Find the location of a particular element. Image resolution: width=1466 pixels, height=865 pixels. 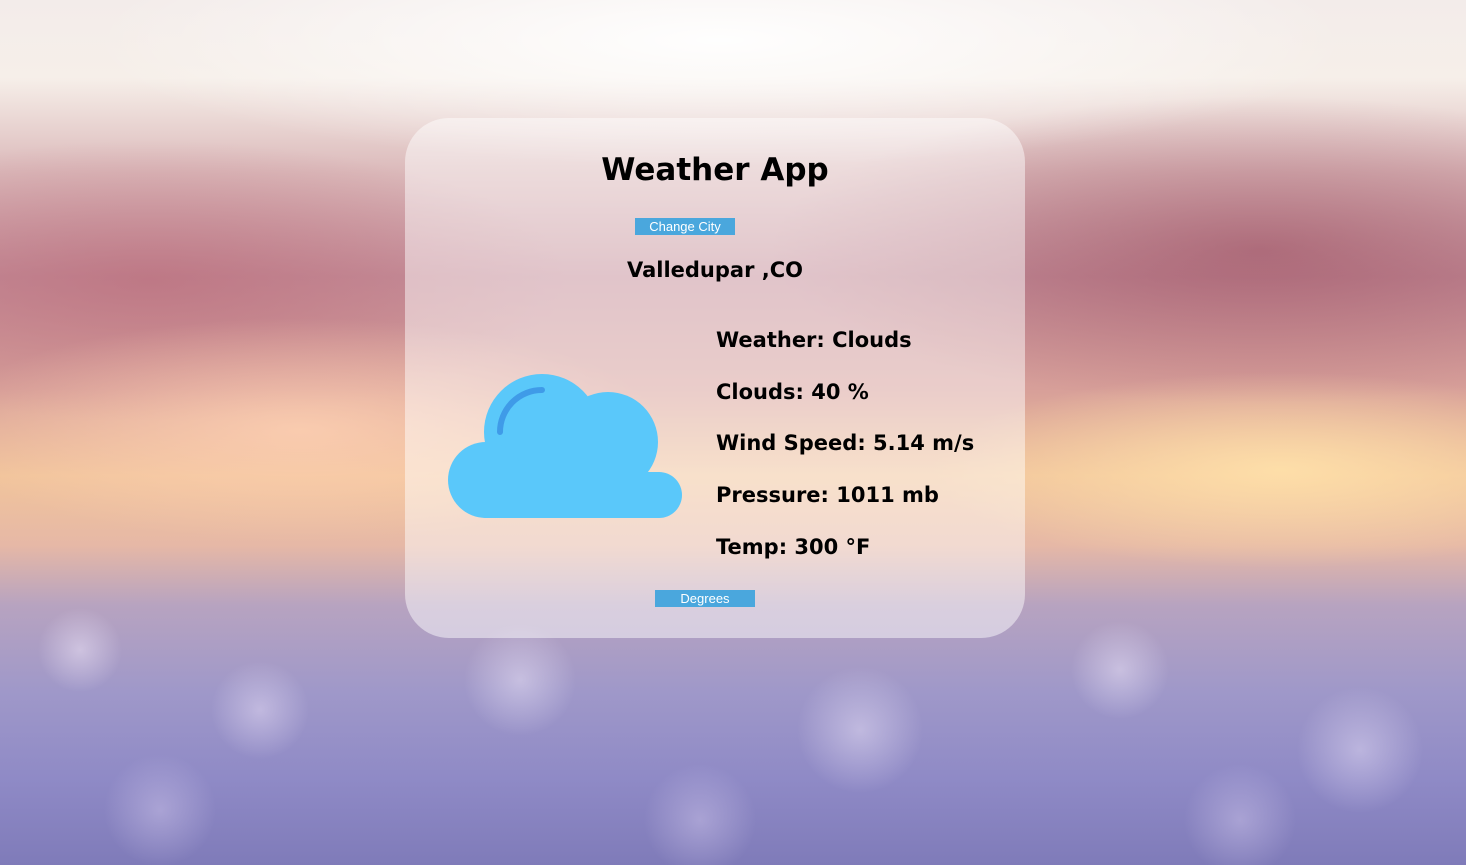

pressure: Pressure: 1011 mb is located at coordinates (827, 495).